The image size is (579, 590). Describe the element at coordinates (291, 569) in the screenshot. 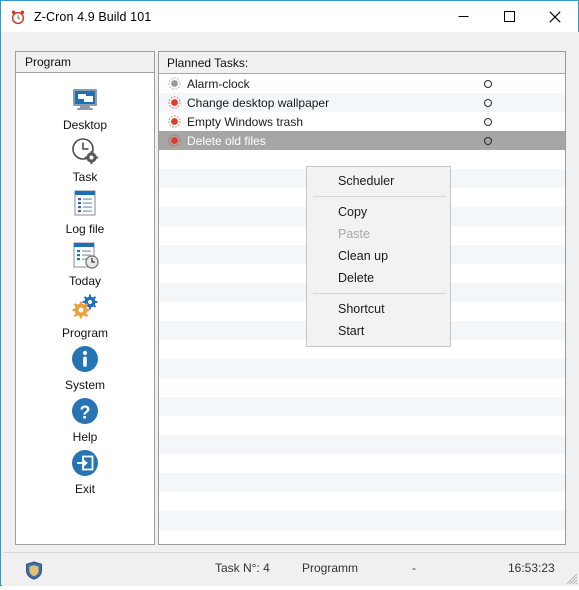

I see `status-bar: Task N°: 4 Programm - 16:53:23` at that location.